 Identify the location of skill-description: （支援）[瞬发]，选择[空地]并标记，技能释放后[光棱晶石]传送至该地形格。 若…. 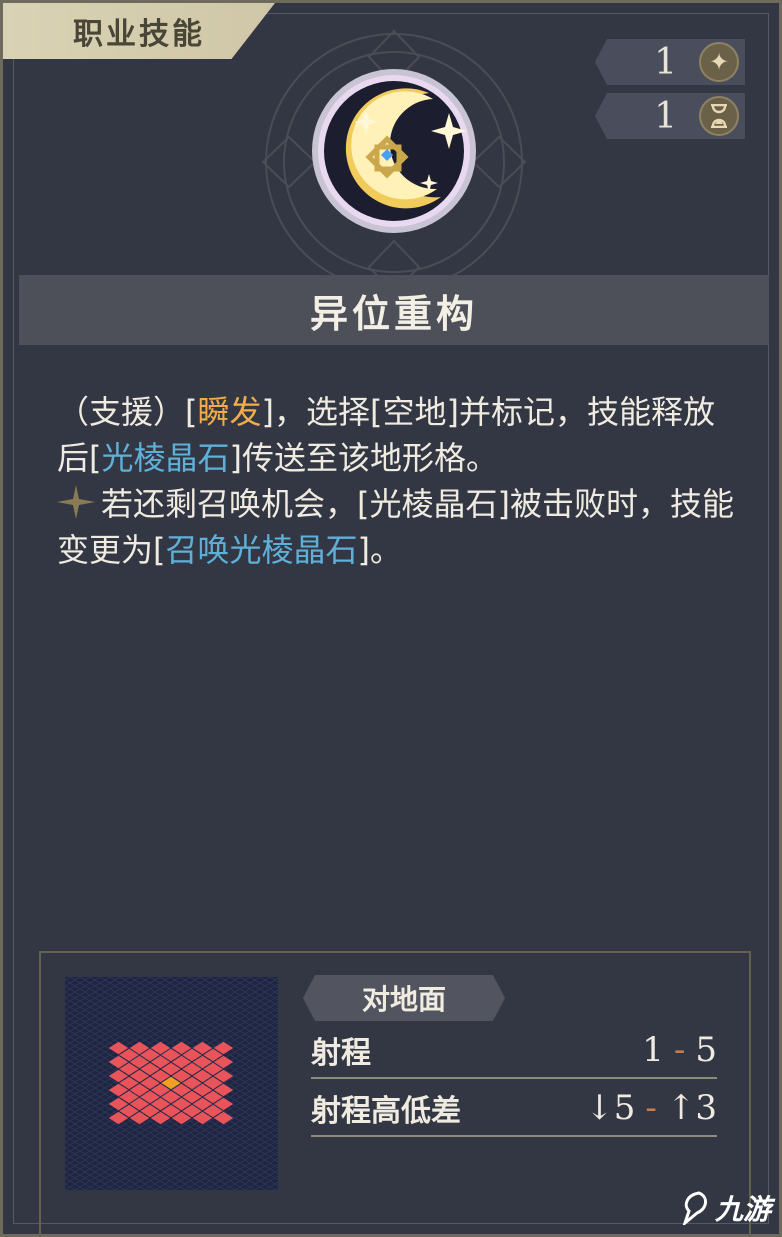
(397, 481).